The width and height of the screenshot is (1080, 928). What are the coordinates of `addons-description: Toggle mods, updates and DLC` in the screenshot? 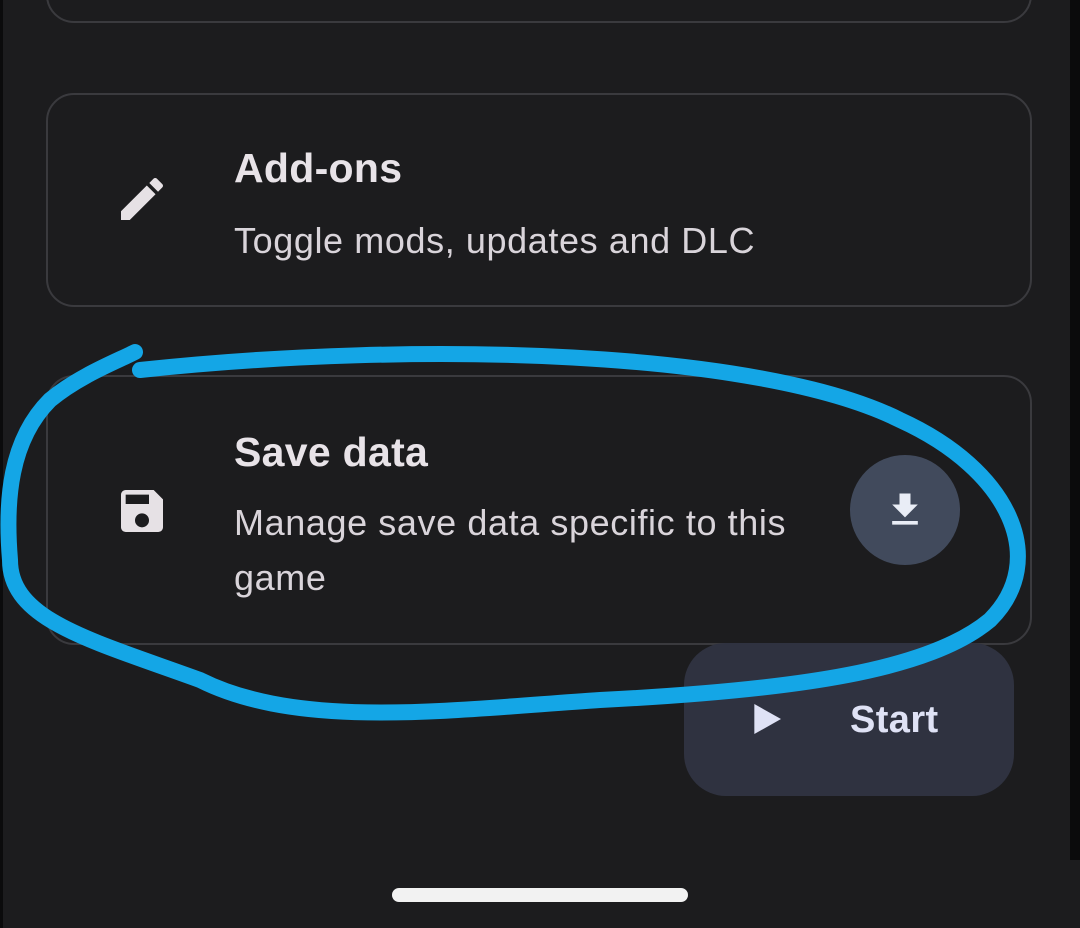 It's located at (495, 240).